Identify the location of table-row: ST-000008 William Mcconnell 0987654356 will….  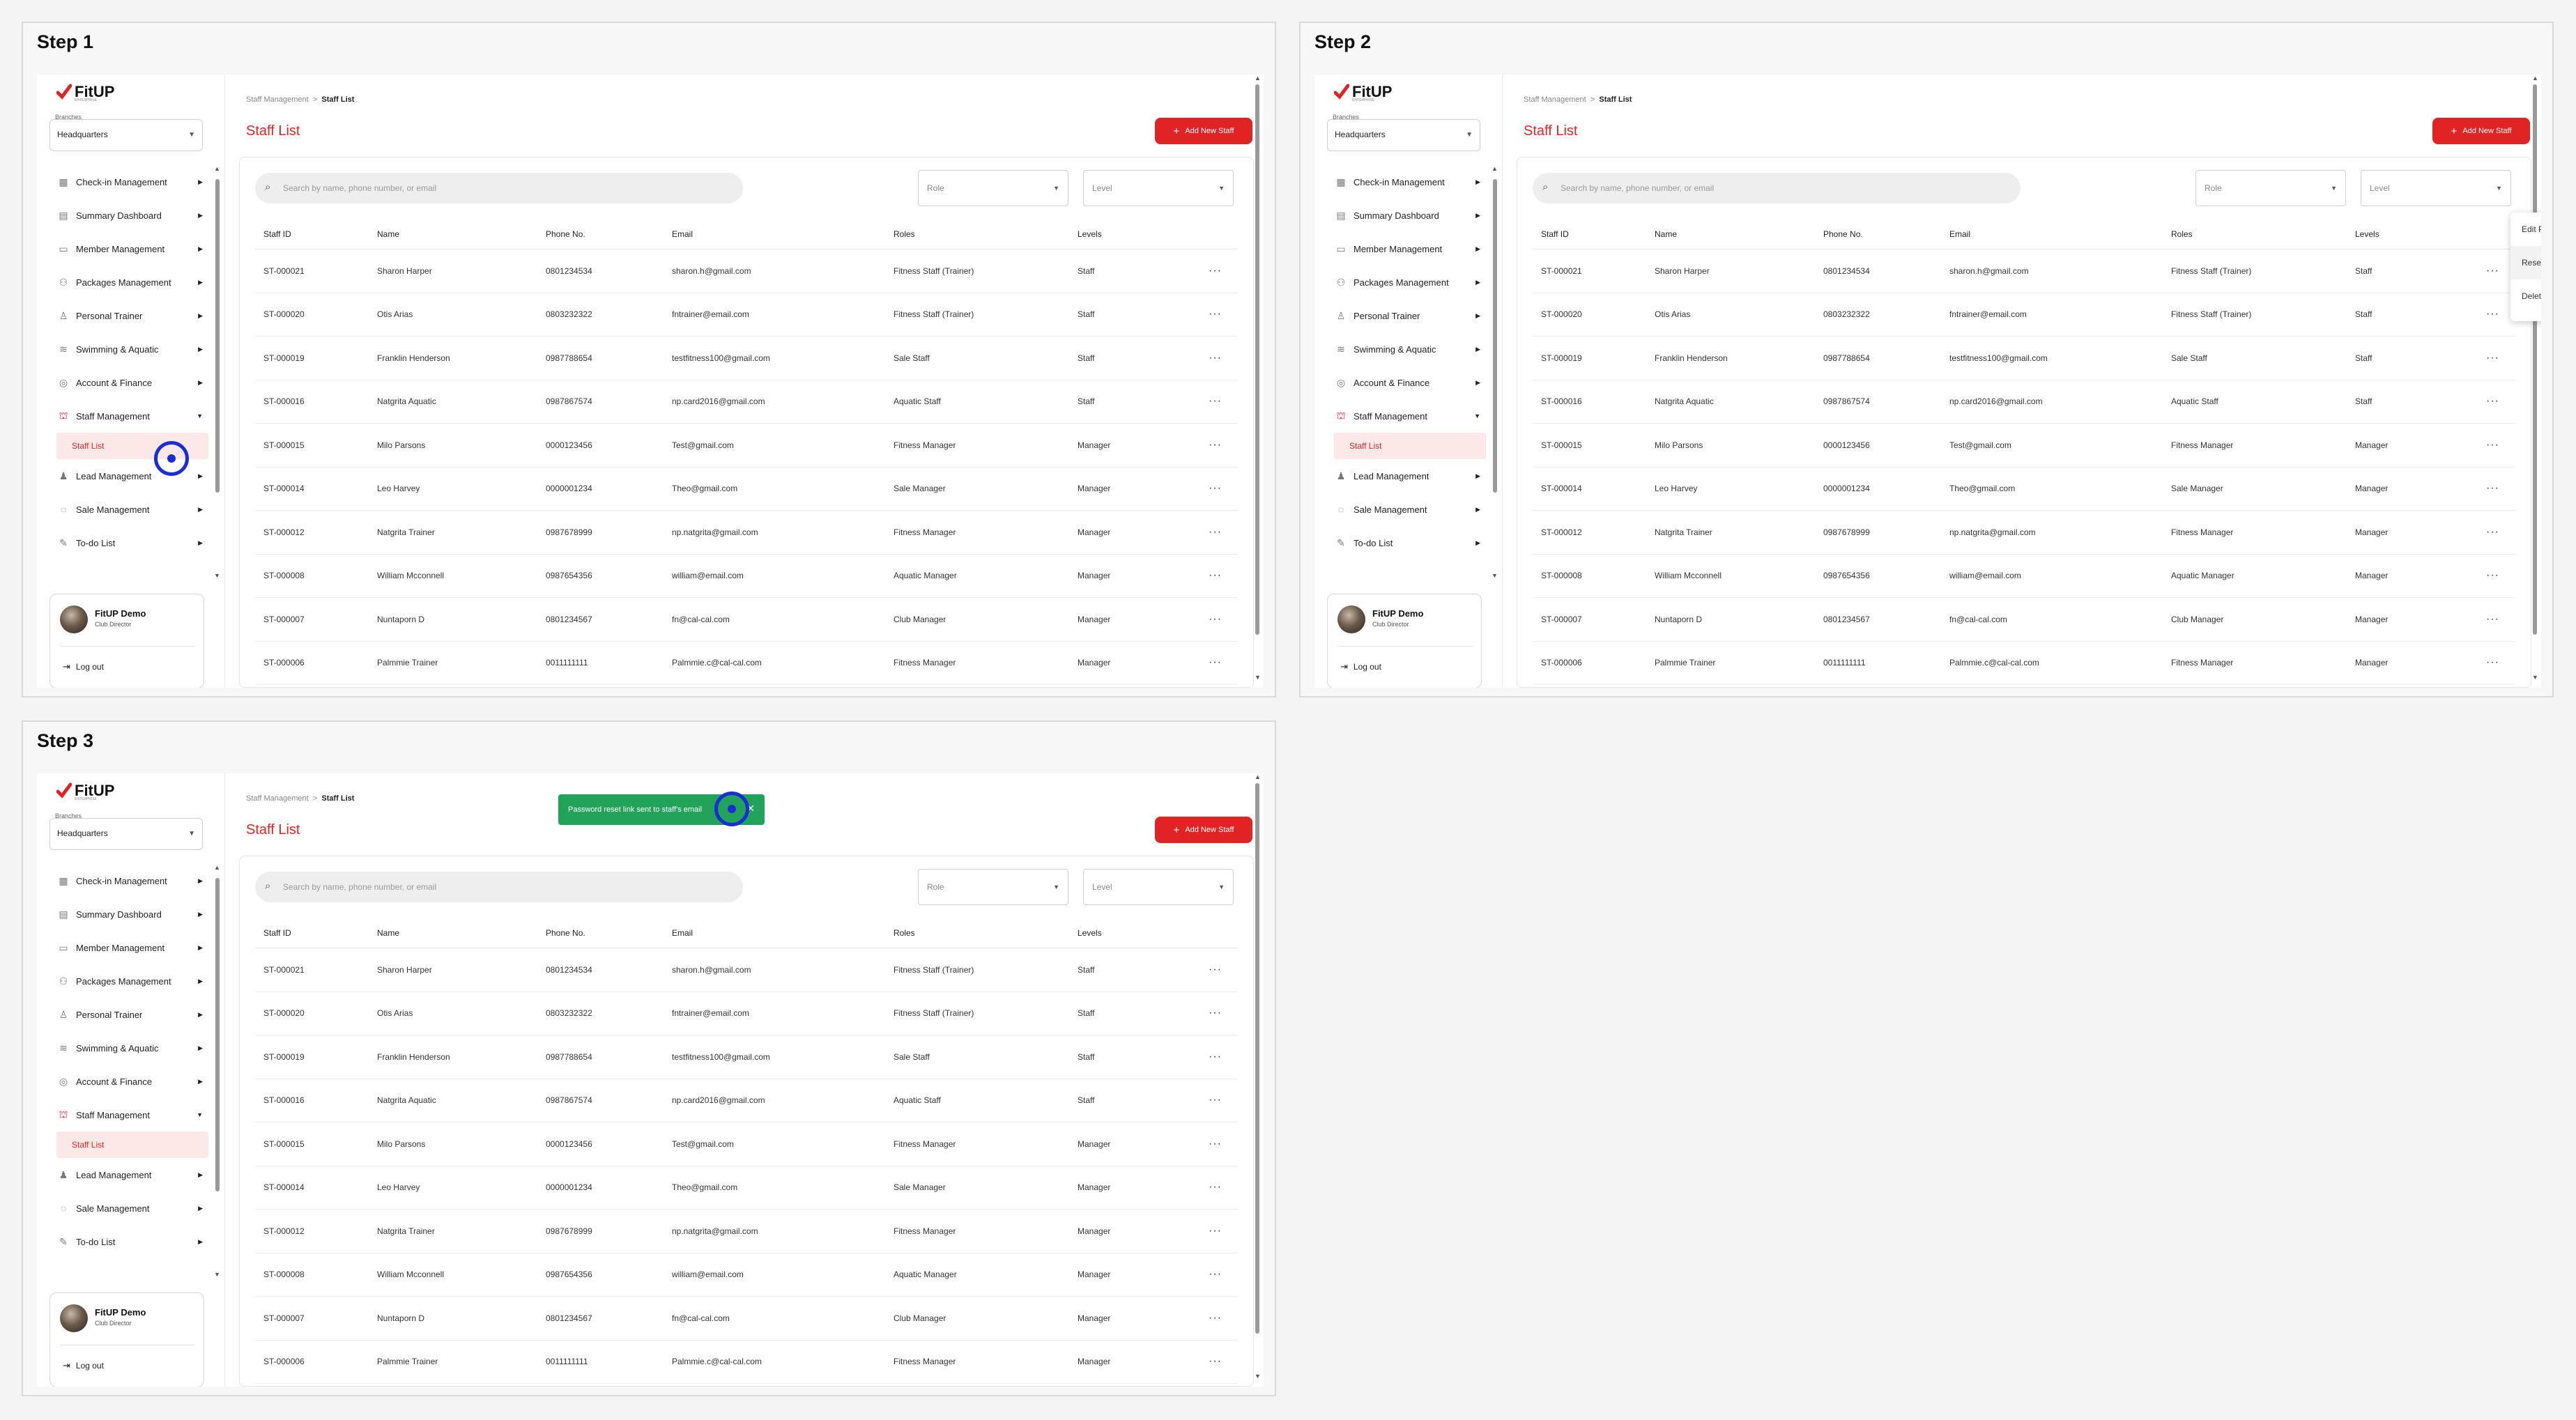
(746, 1275).